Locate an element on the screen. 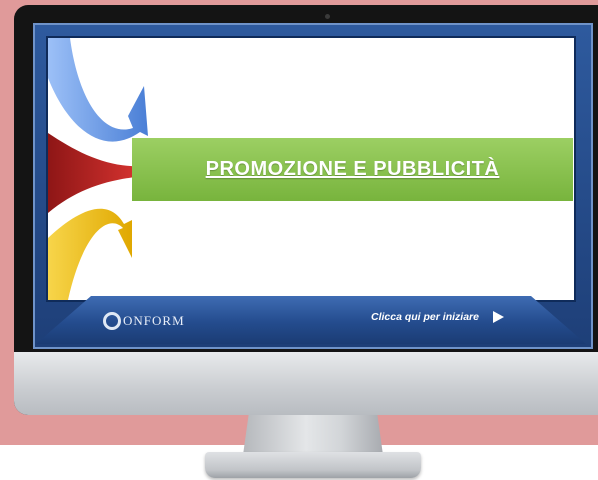 Image resolution: width=598 pixels, height=480 pixels. logo-ring-icon is located at coordinates (112, 321).